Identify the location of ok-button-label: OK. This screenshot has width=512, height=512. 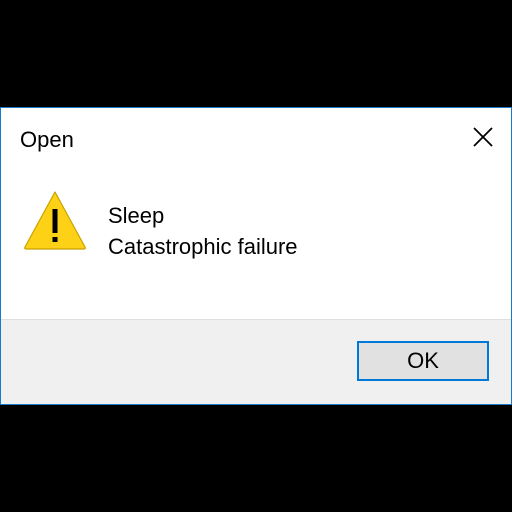
(423, 360).